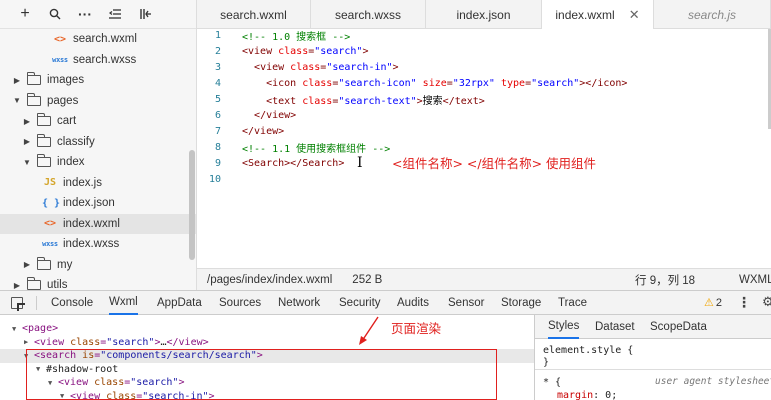 The height and width of the screenshot is (400, 771). I want to click on tree-item: wxss search.wxss, so click(98, 60).